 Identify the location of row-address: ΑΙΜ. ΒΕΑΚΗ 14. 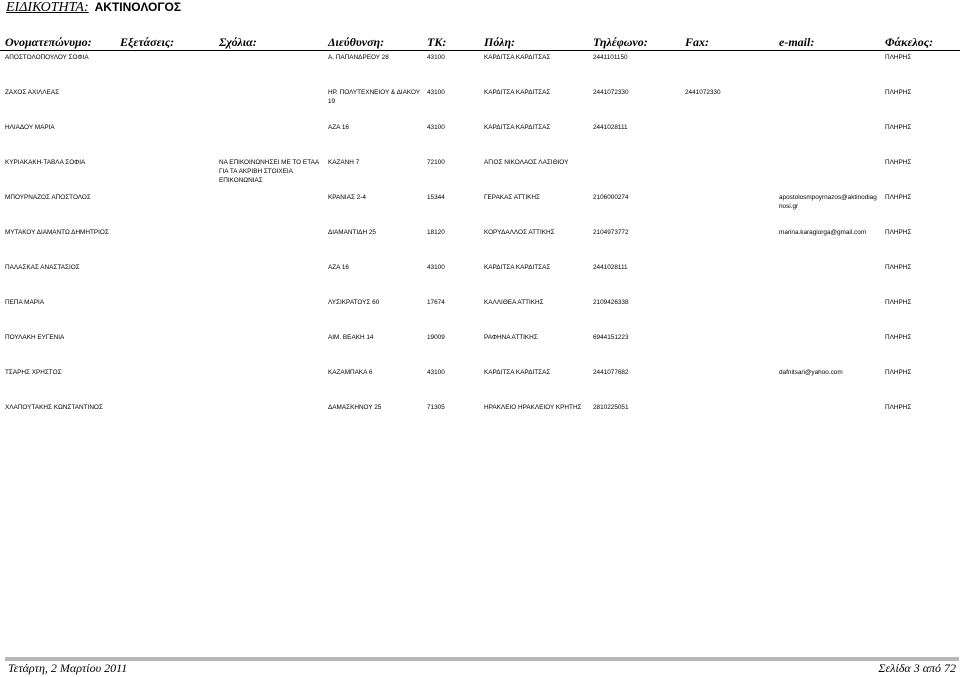
(351, 337).